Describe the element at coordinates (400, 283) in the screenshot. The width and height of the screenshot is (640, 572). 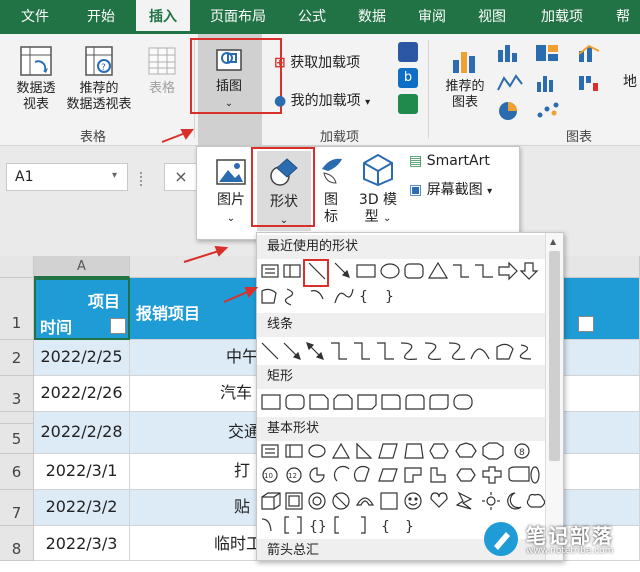
I see `recent-shapes-row: { }` at that location.